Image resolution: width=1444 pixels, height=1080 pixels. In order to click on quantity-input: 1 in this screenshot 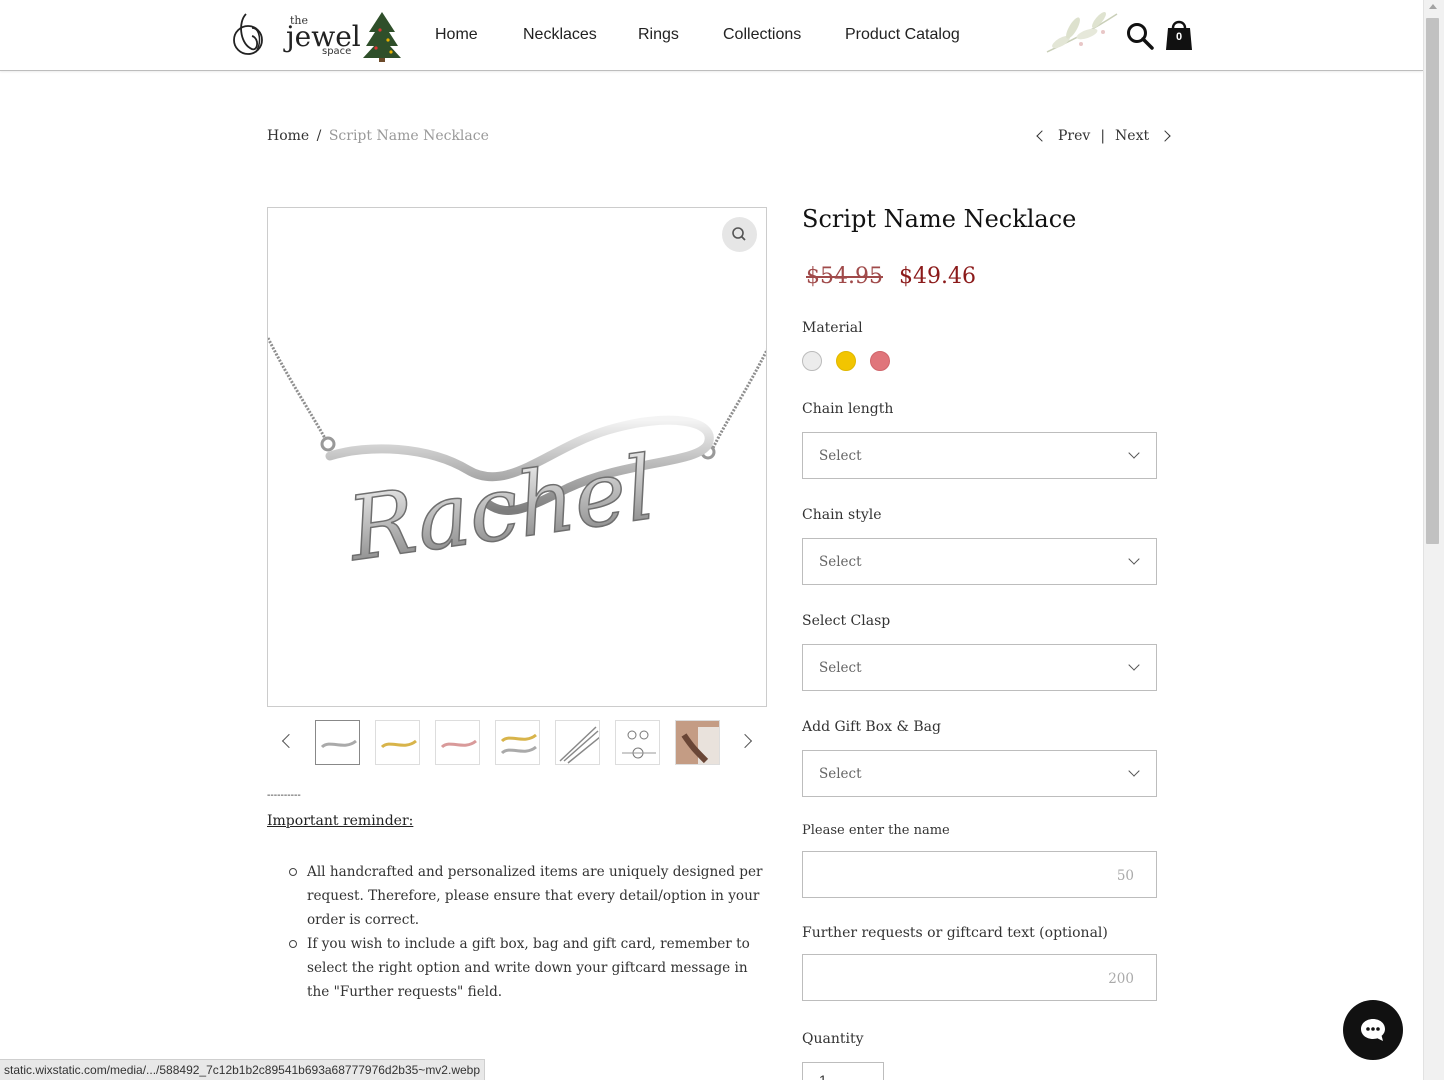, I will do `click(843, 1071)`.